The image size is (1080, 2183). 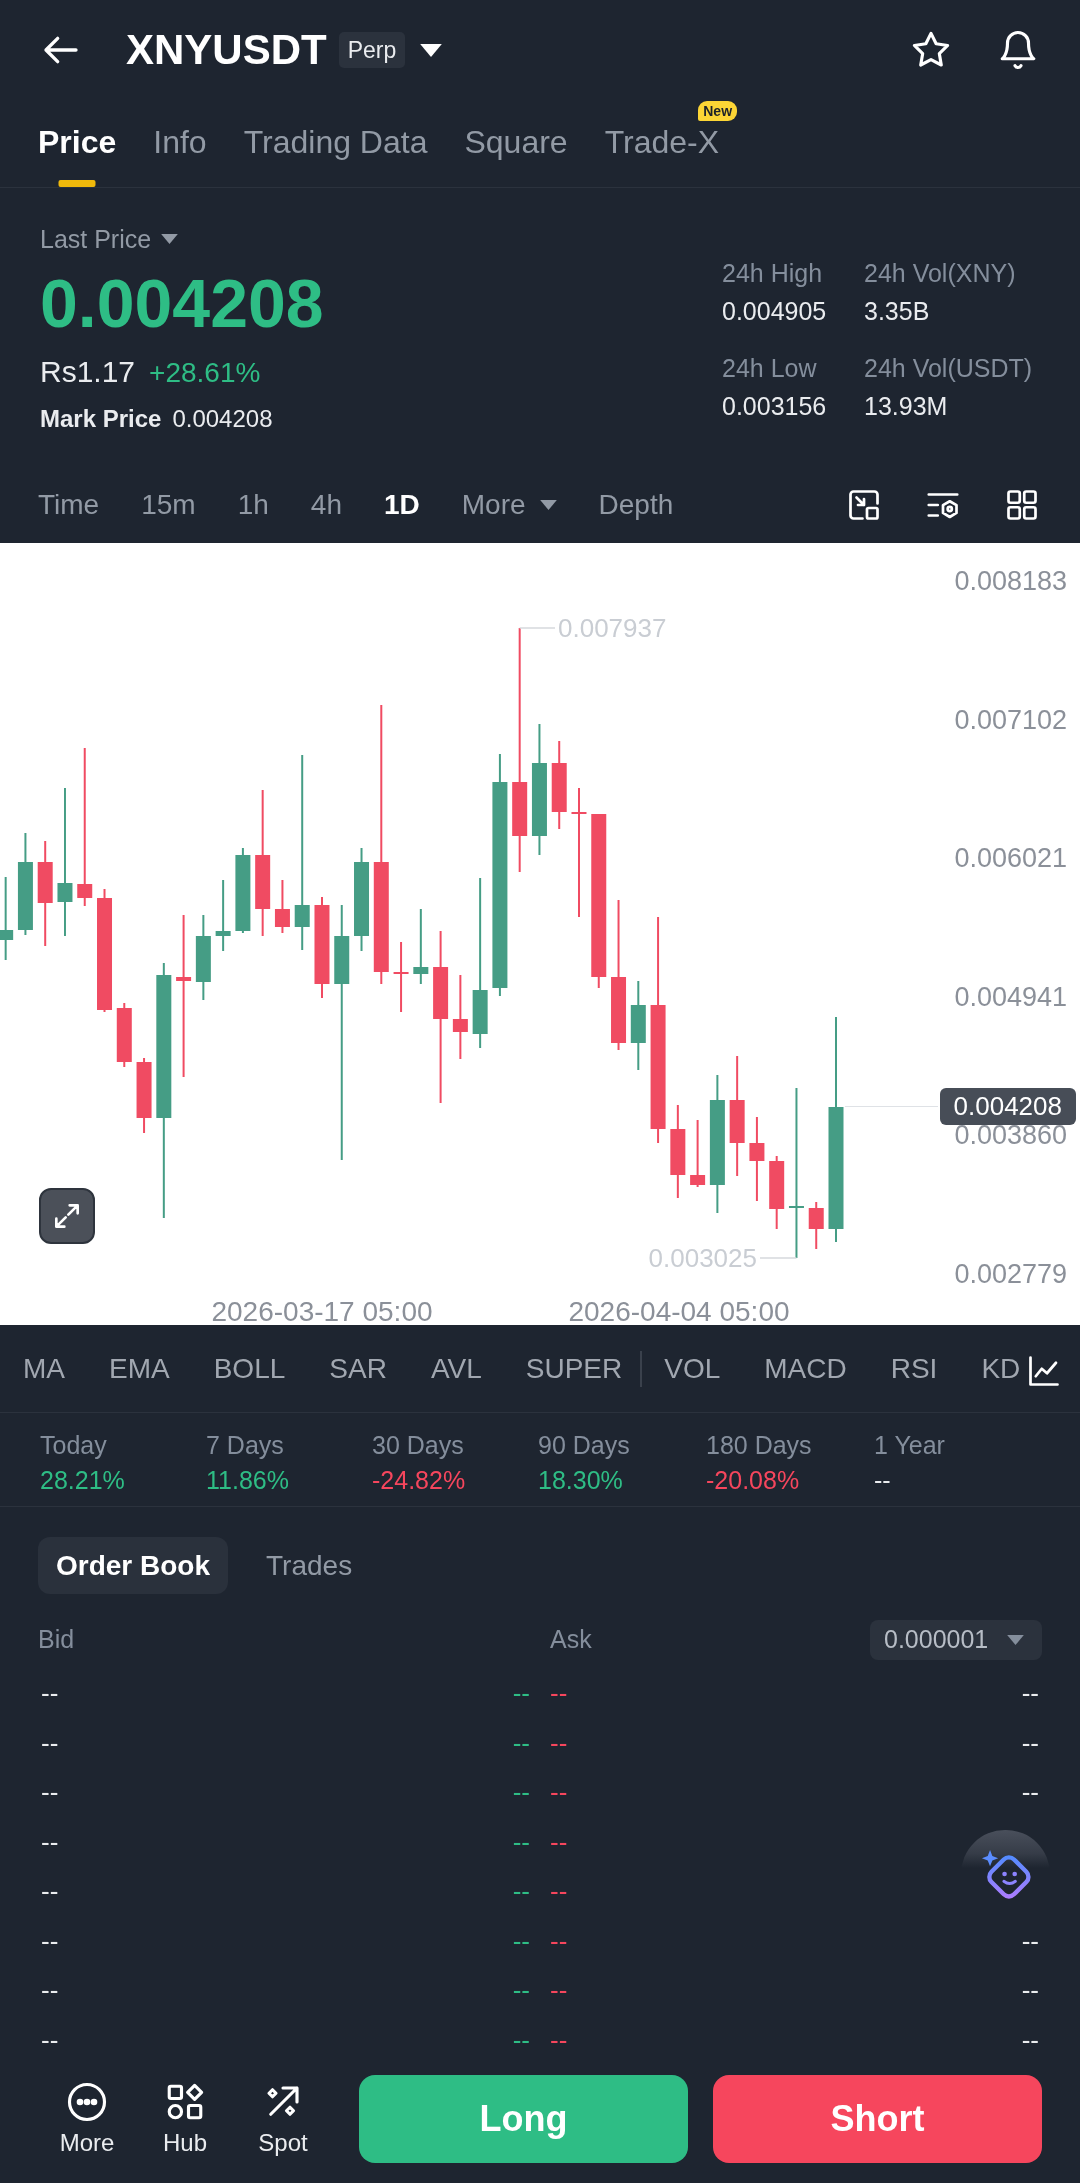 What do you see at coordinates (718, 111) in the screenshot?
I see `new-badge: New` at bounding box center [718, 111].